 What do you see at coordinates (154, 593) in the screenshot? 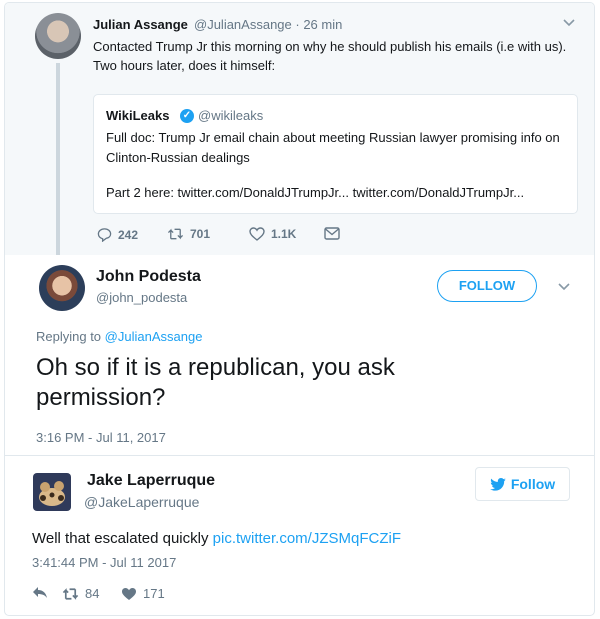
I see `like-count: 171` at bounding box center [154, 593].